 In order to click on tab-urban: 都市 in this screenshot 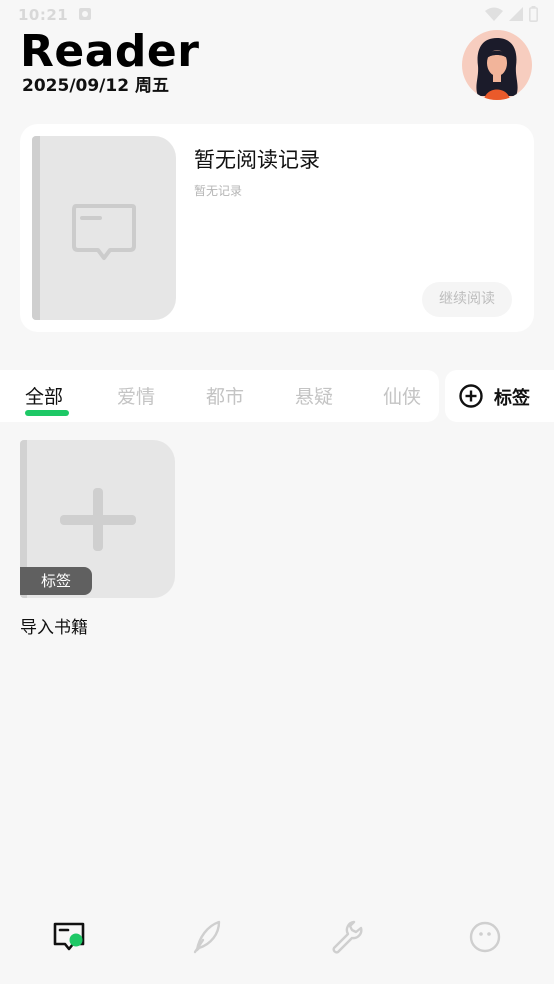, I will do `click(225, 395)`.